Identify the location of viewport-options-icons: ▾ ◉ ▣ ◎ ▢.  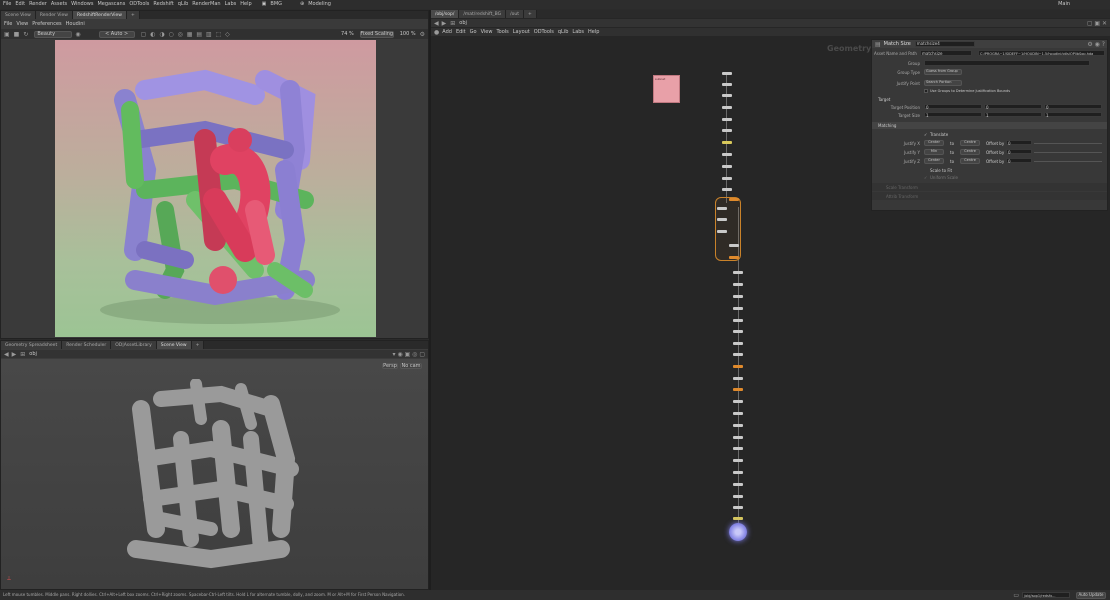
(409, 354).